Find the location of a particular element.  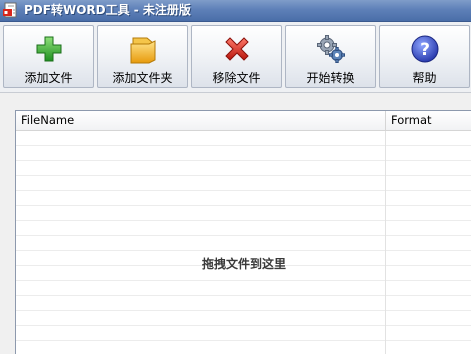

column-divider is located at coordinates (385, 242).